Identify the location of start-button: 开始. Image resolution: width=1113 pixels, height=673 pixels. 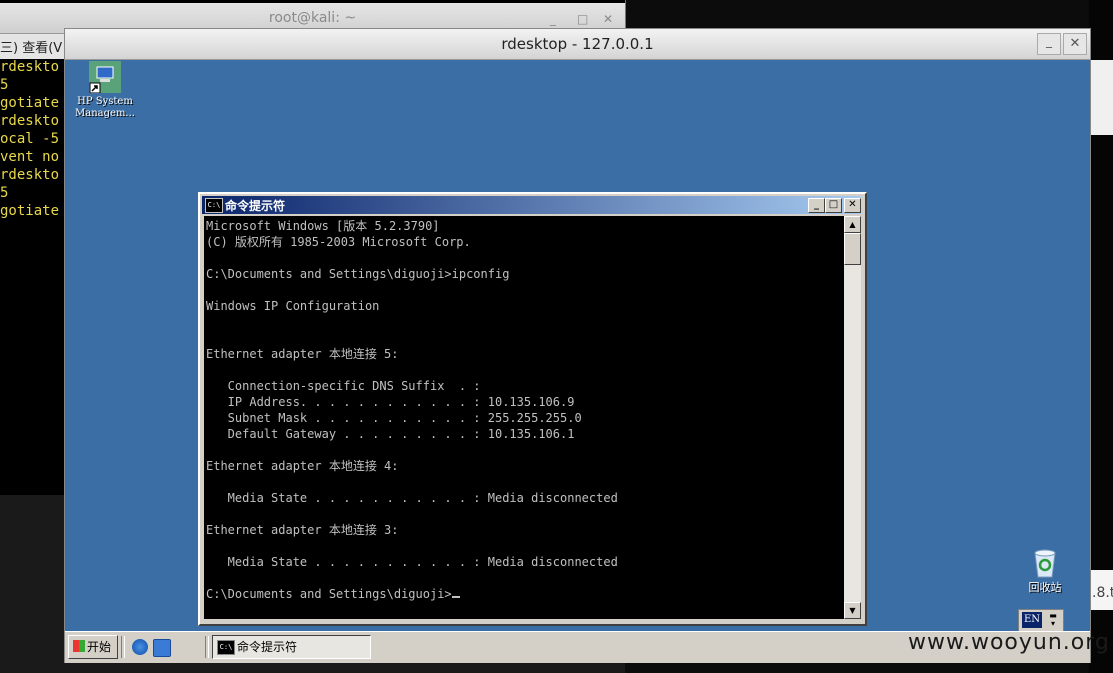
(93, 647).